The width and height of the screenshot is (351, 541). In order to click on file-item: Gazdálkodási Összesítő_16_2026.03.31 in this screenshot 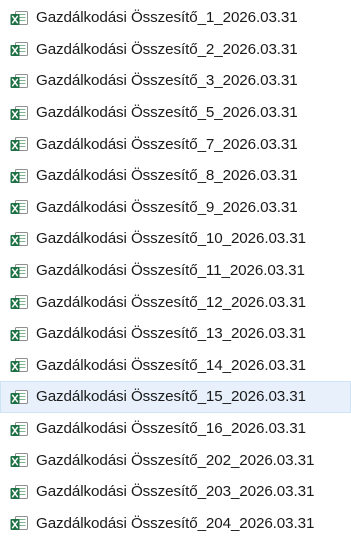, I will do `click(175, 429)`.